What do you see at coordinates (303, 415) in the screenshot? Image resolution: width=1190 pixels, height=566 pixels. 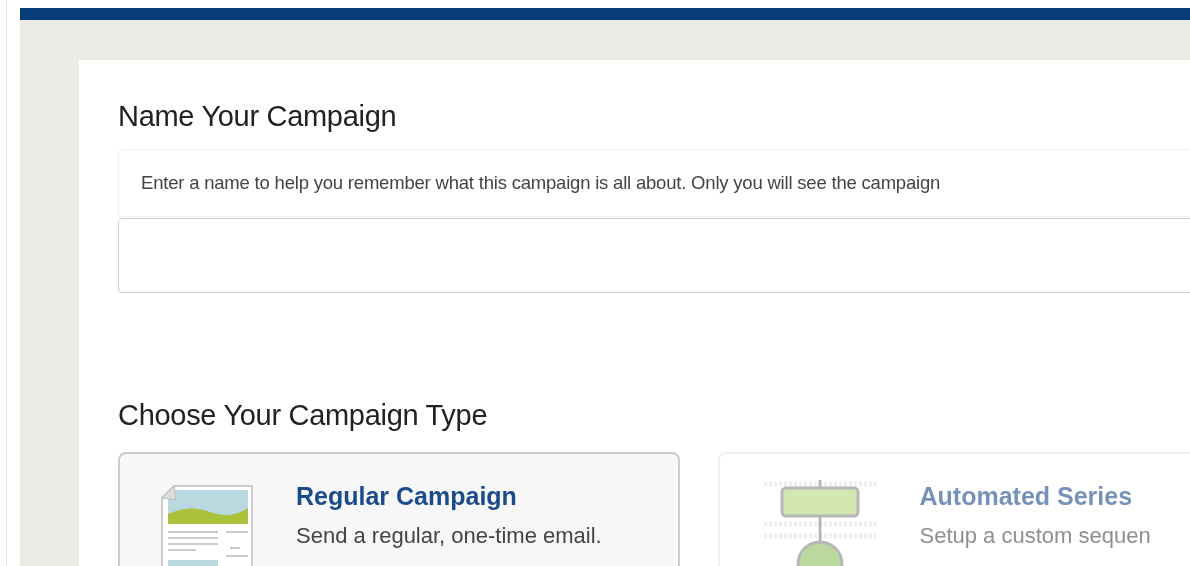 I see `section-title: Choose Your Campaign Type` at bounding box center [303, 415].